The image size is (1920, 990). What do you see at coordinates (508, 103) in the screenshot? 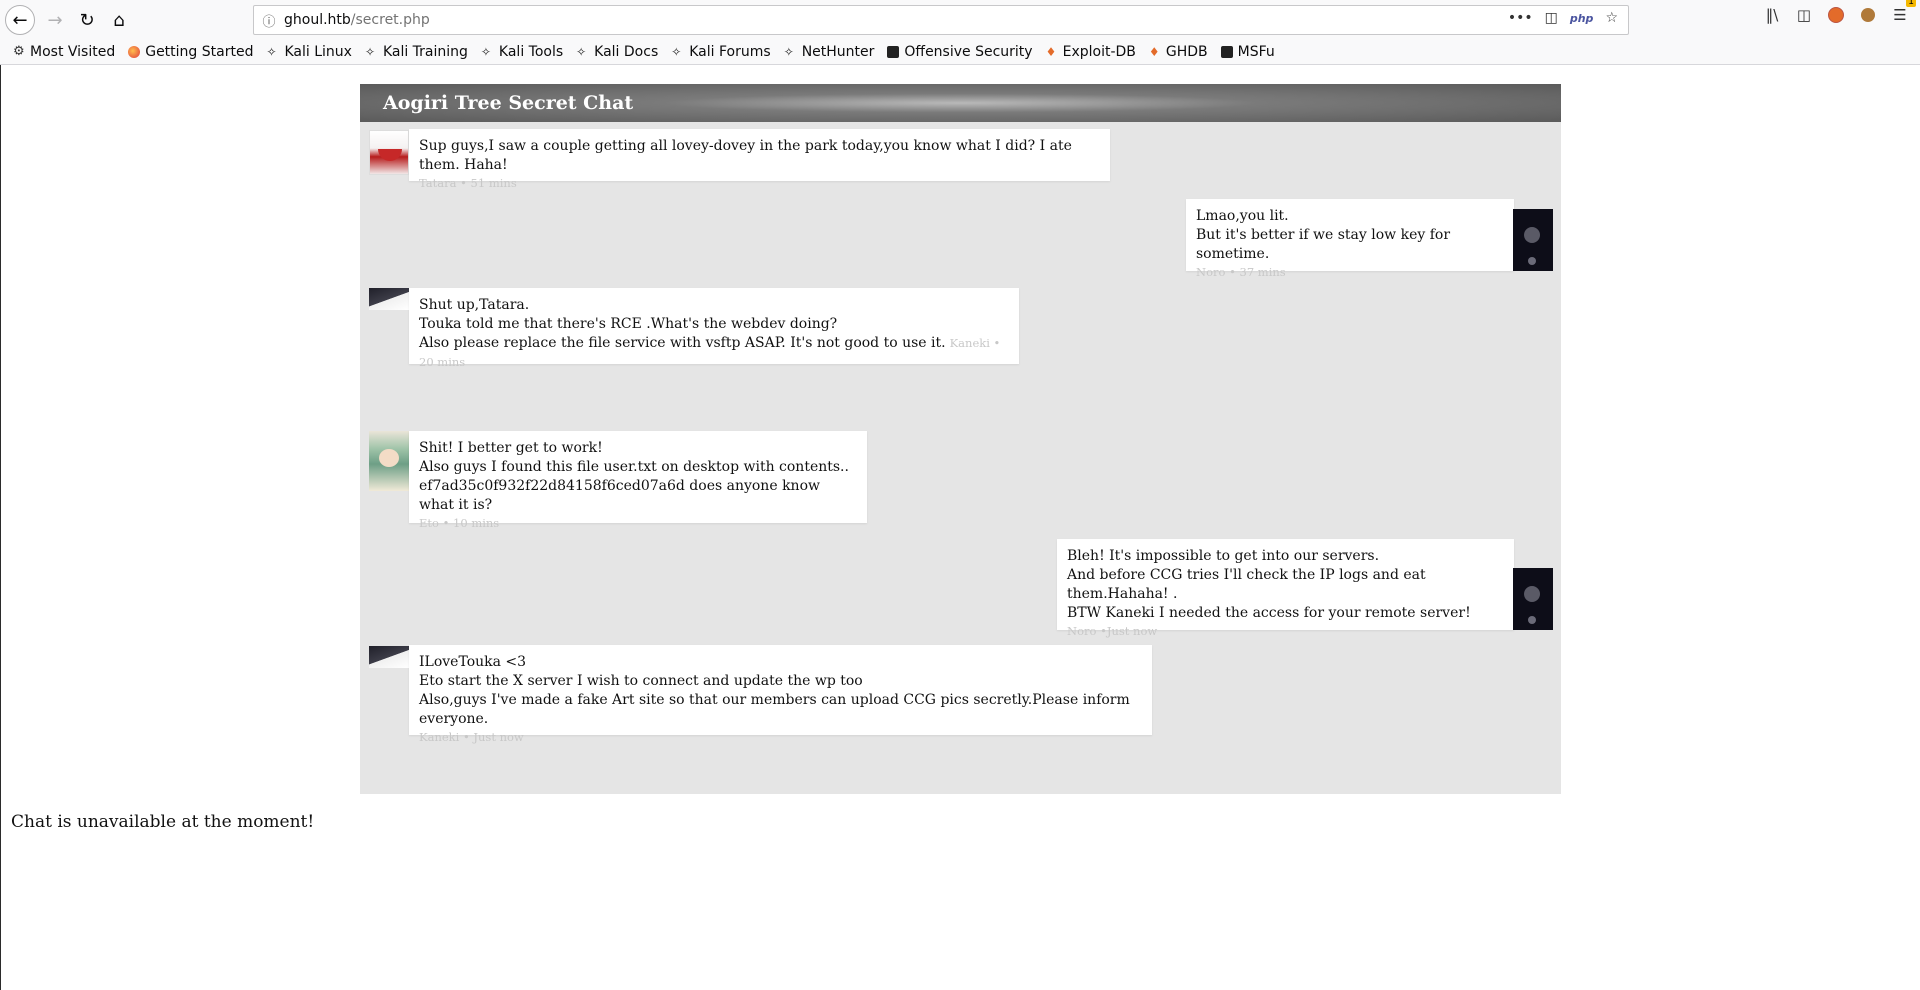
I see `chat-title: Aogiri Tree Secret Chat` at bounding box center [508, 103].